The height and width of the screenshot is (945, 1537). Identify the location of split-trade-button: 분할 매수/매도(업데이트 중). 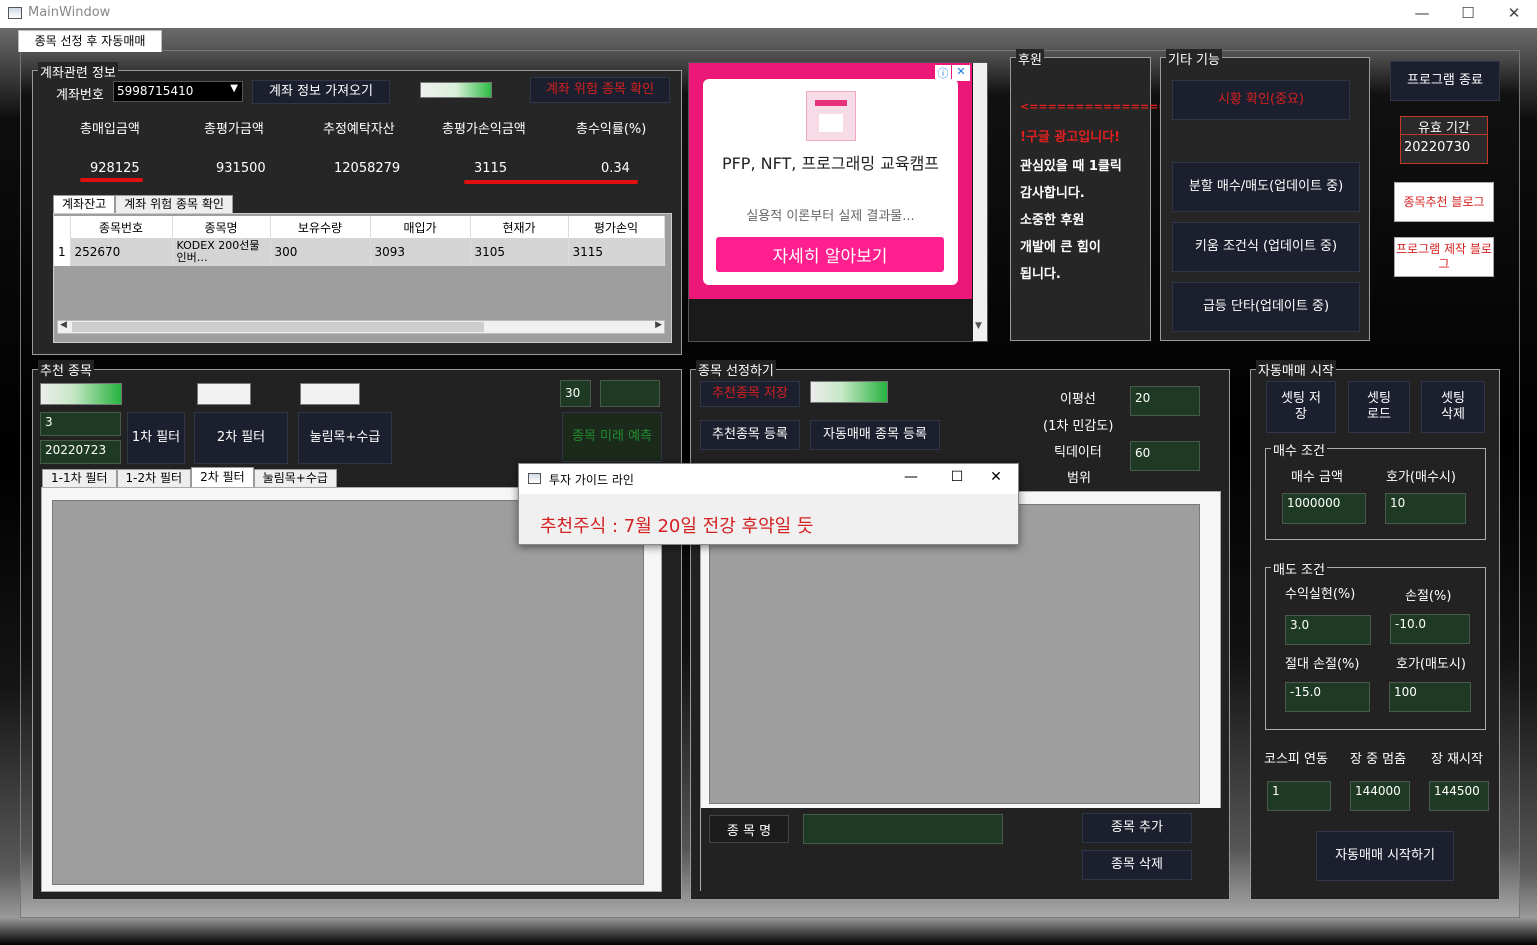
(1266, 187).